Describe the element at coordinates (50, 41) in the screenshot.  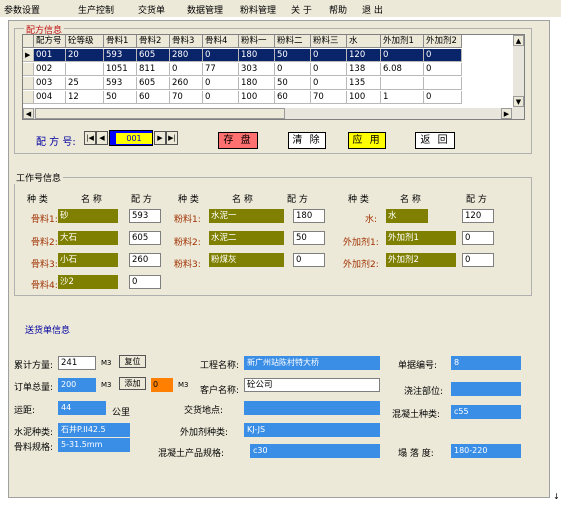
I see `column-header: 配方号` at that location.